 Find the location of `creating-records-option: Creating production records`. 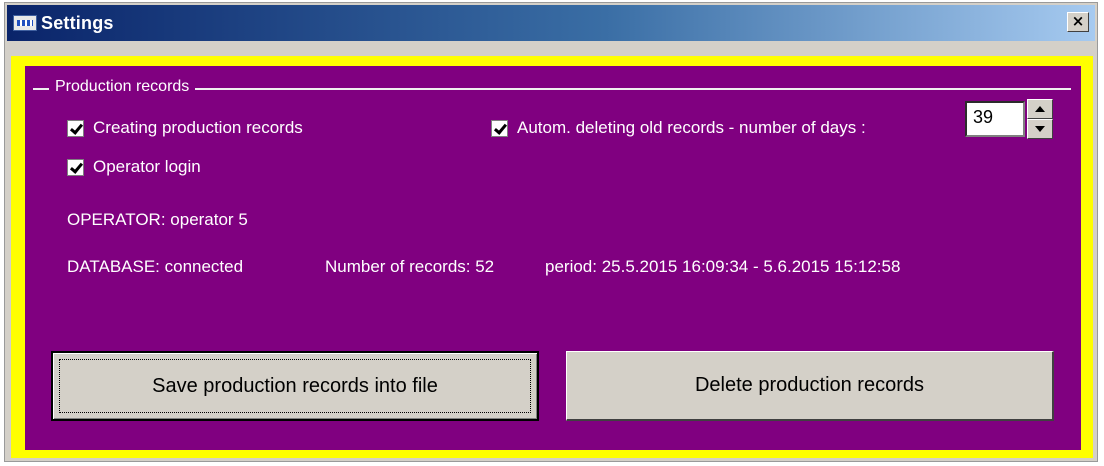

creating-records-option: Creating production records is located at coordinates (185, 128).